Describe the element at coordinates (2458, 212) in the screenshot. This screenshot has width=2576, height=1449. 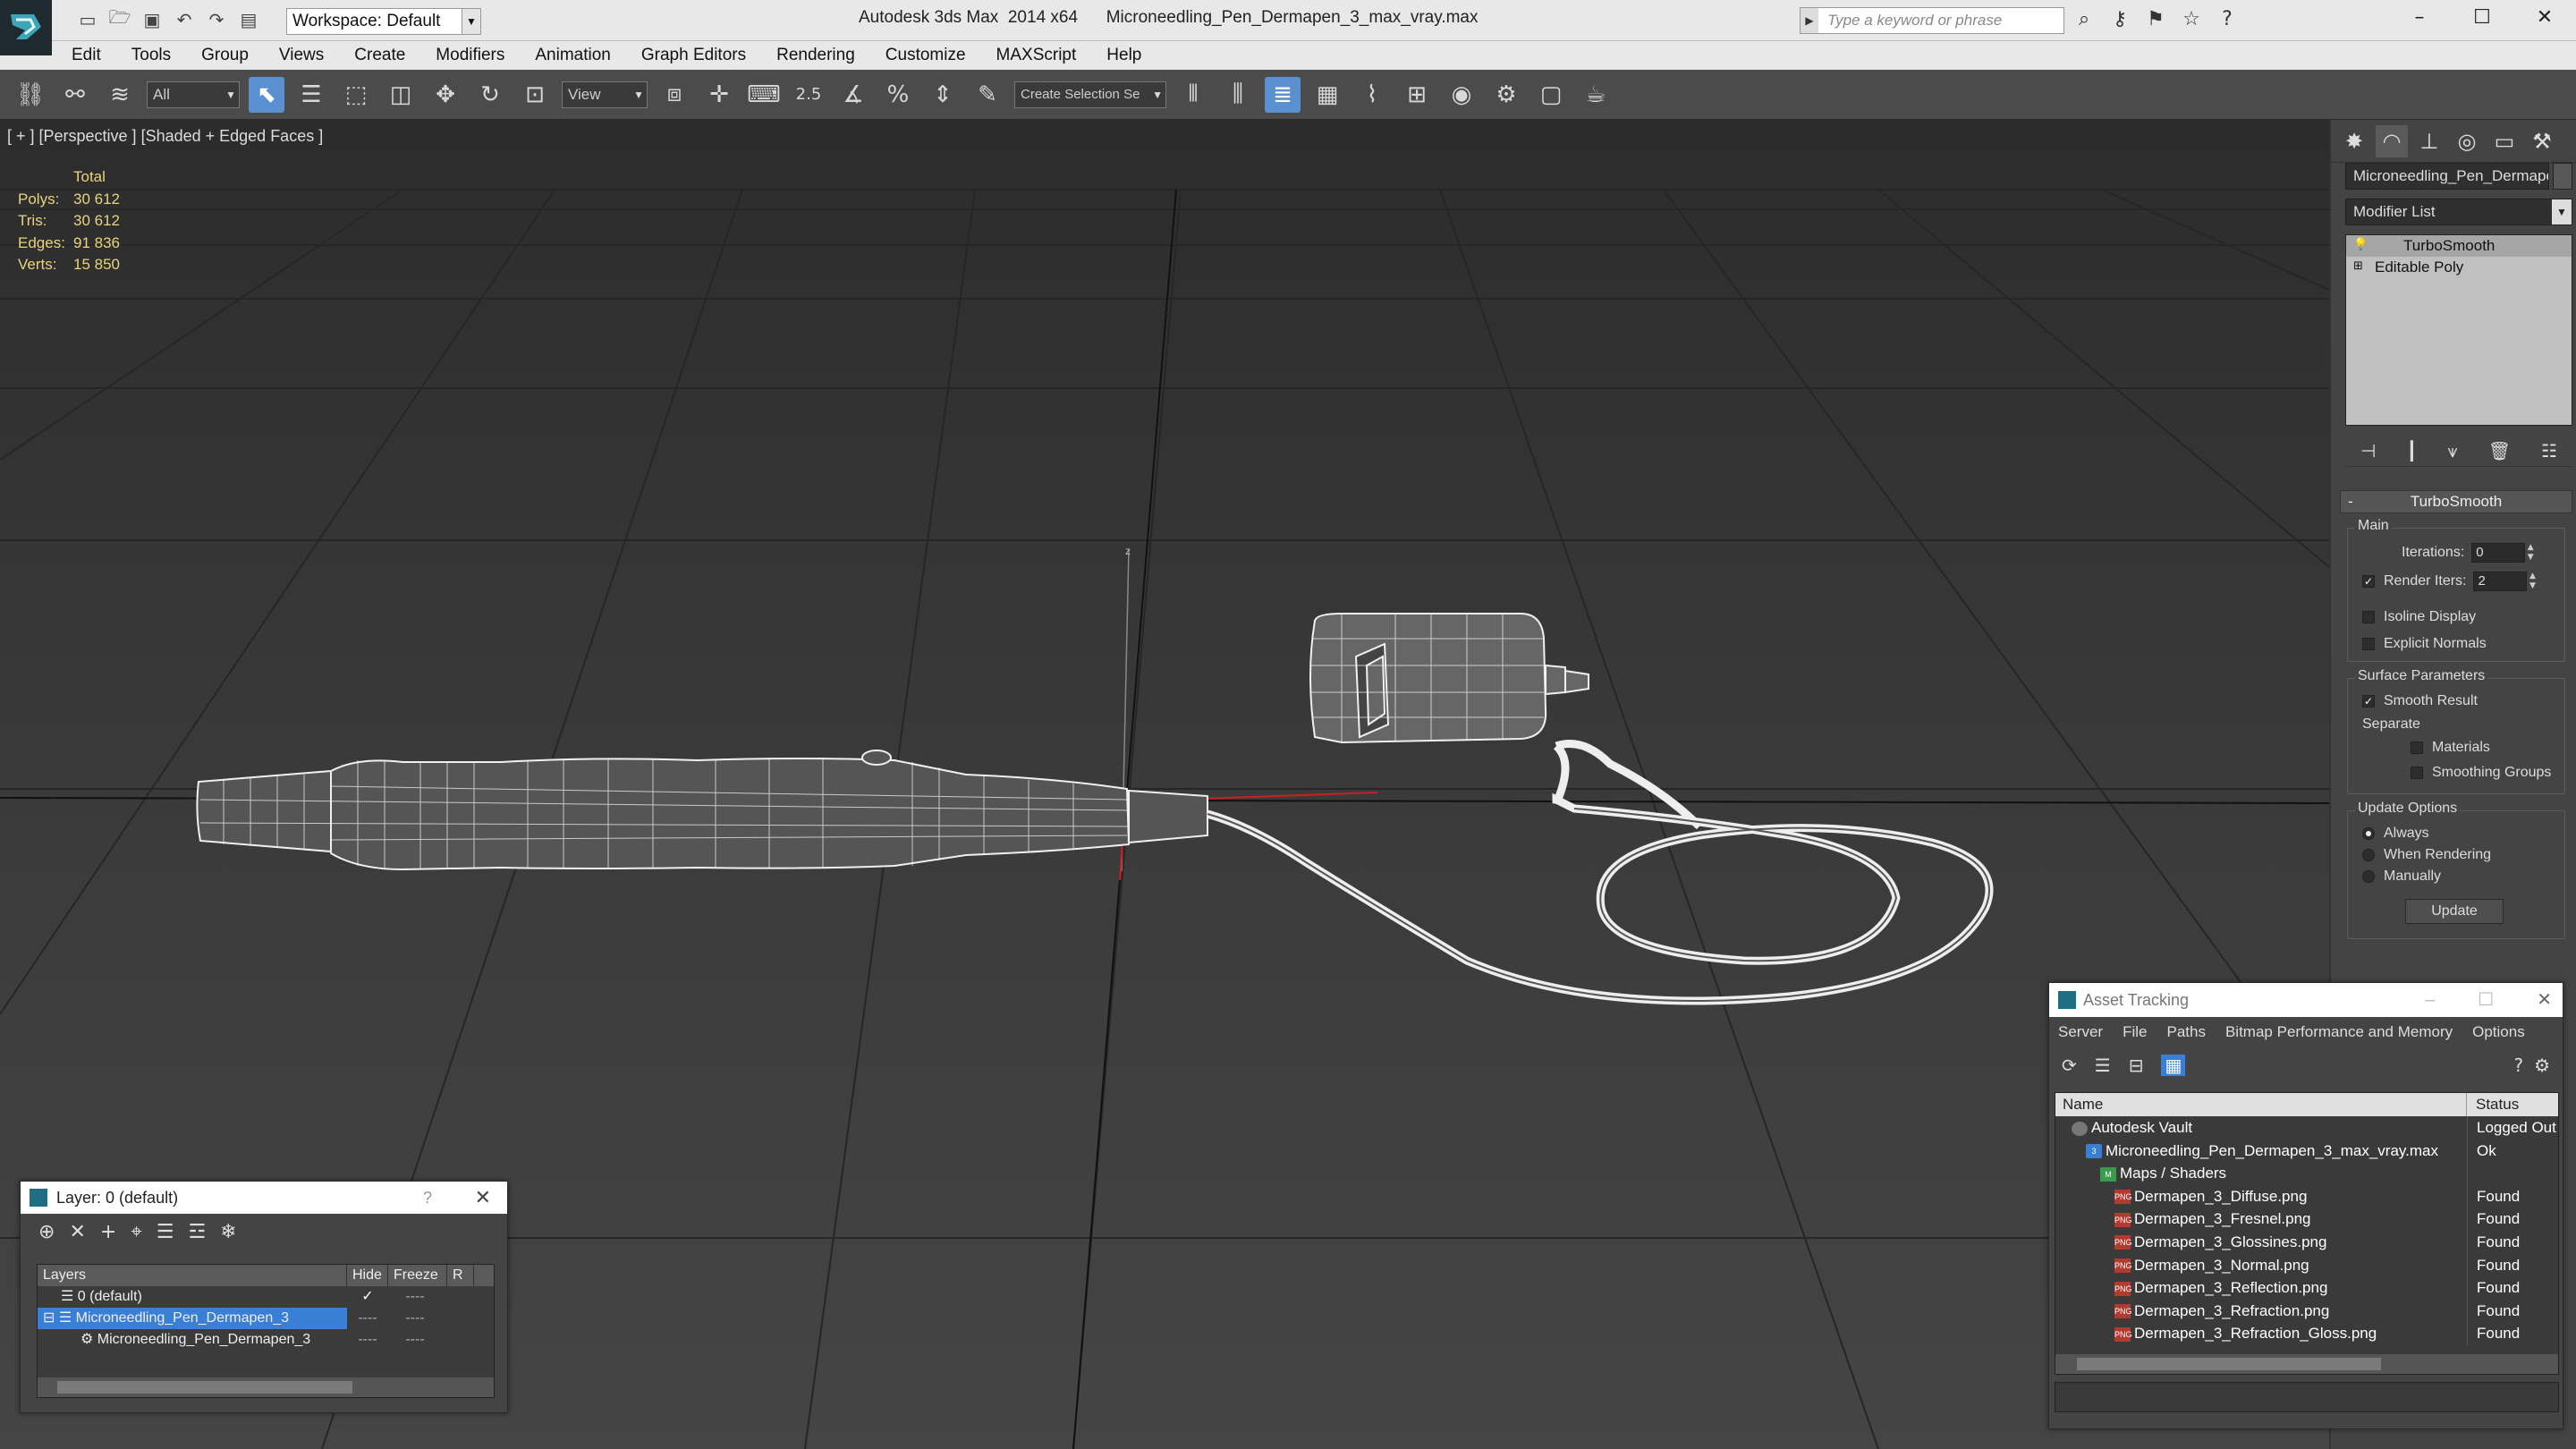
I see `modifier-list-dropdown: Modifier List ▼` at that location.